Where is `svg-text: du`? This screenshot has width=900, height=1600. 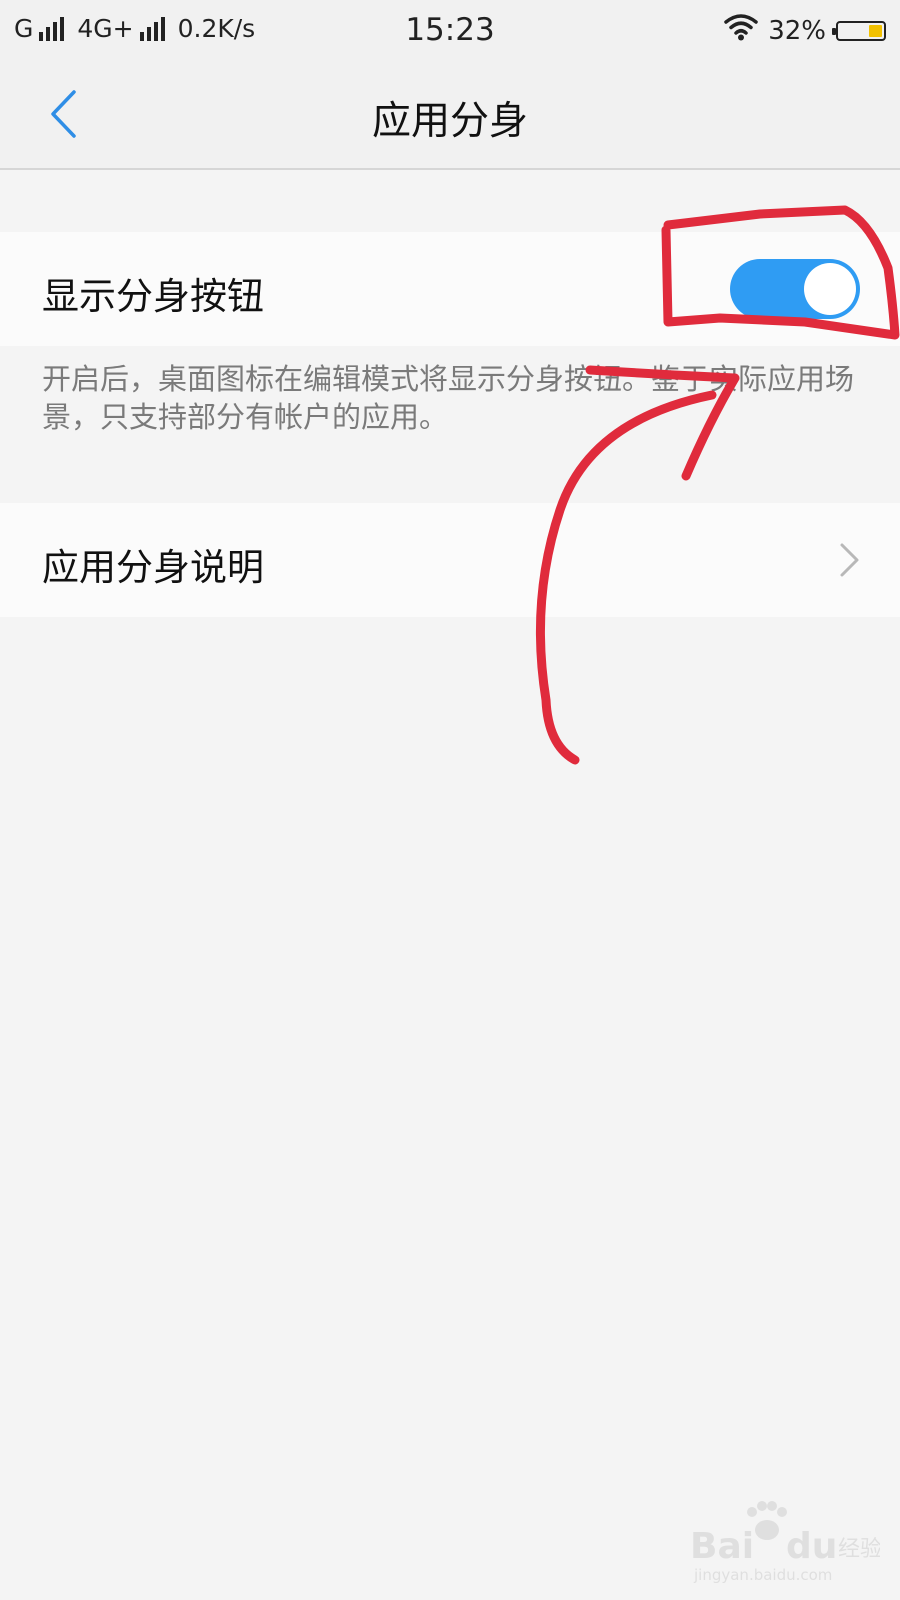 svg-text: du is located at coordinates (811, 1546).